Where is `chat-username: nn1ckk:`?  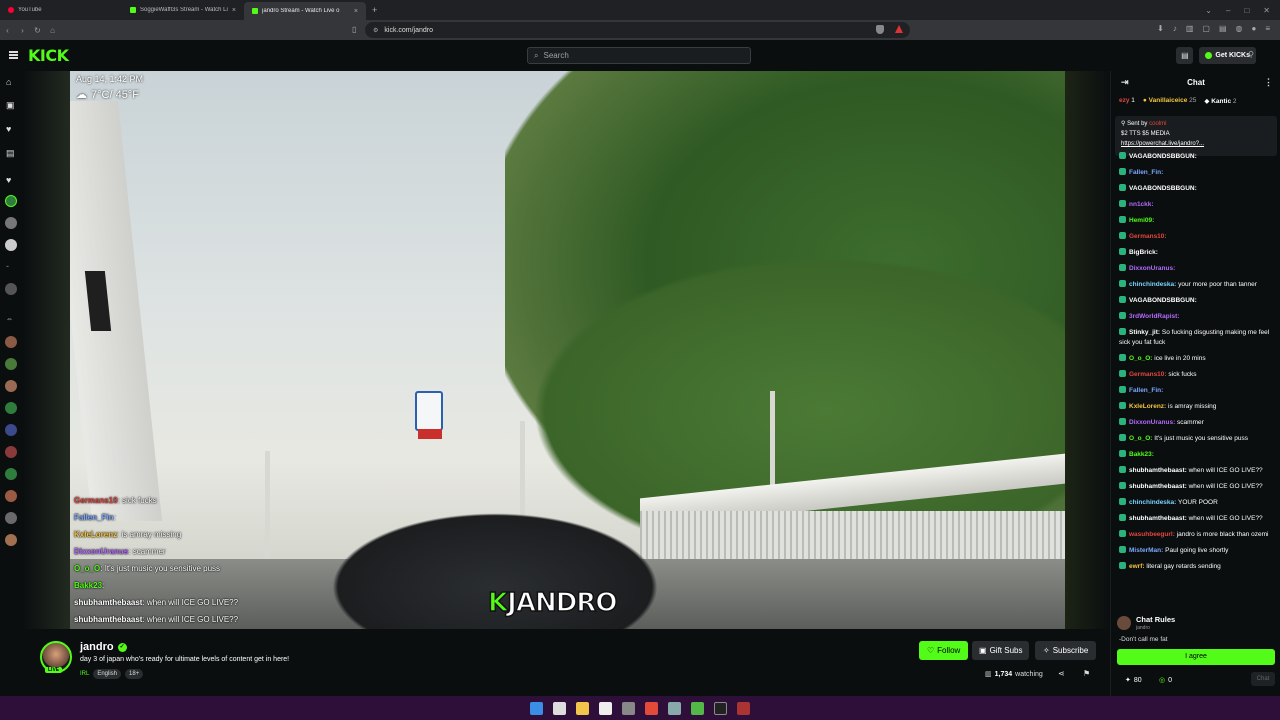 chat-username: nn1ckk: is located at coordinates (1141, 204).